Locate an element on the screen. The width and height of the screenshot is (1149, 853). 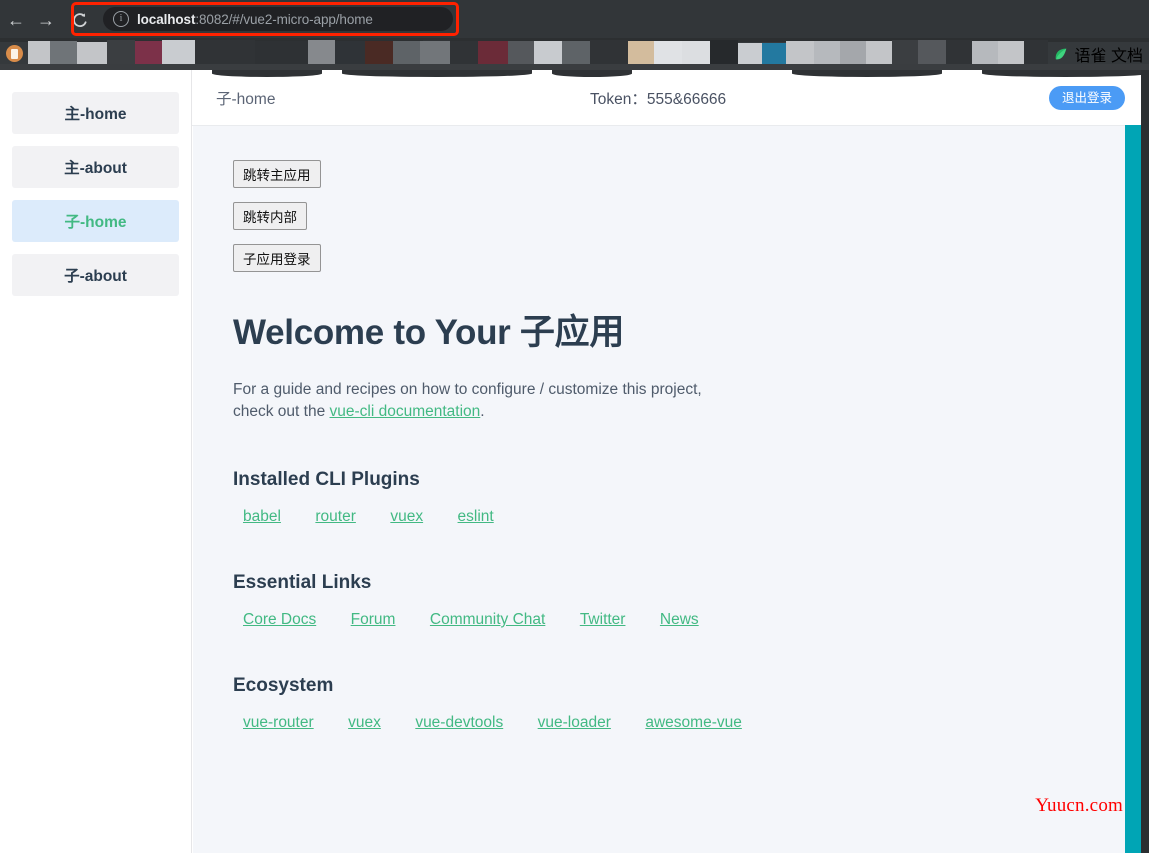
link-vue-router: vue-router is located at coordinates (278, 722).